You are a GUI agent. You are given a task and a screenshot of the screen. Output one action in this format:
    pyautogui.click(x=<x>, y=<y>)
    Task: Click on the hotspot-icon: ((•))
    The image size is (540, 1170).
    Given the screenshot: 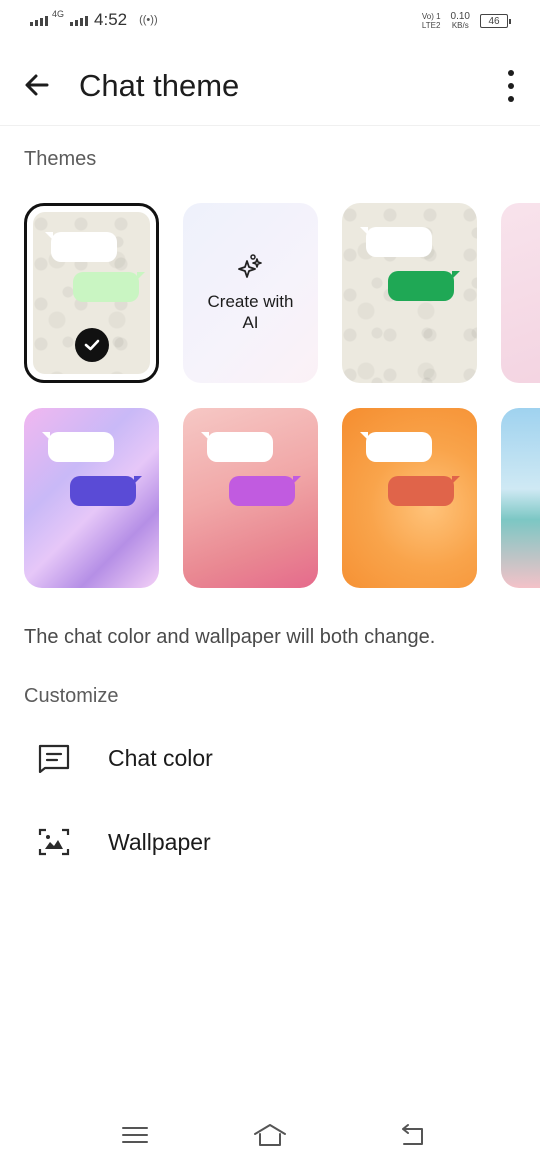 What is the action you would take?
    pyautogui.click(x=148, y=20)
    